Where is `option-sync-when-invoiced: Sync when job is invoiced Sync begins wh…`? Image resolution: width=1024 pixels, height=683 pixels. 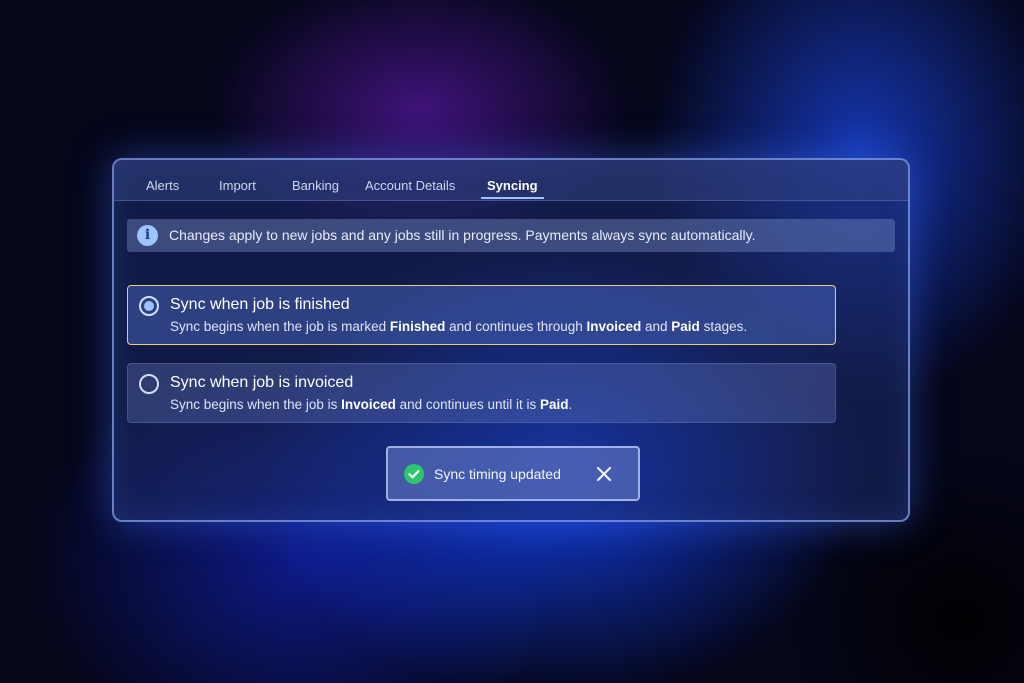 option-sync-when-invoiced: Sync when job is invoiced Sync begins wh… is located at coordinates (481, 393).